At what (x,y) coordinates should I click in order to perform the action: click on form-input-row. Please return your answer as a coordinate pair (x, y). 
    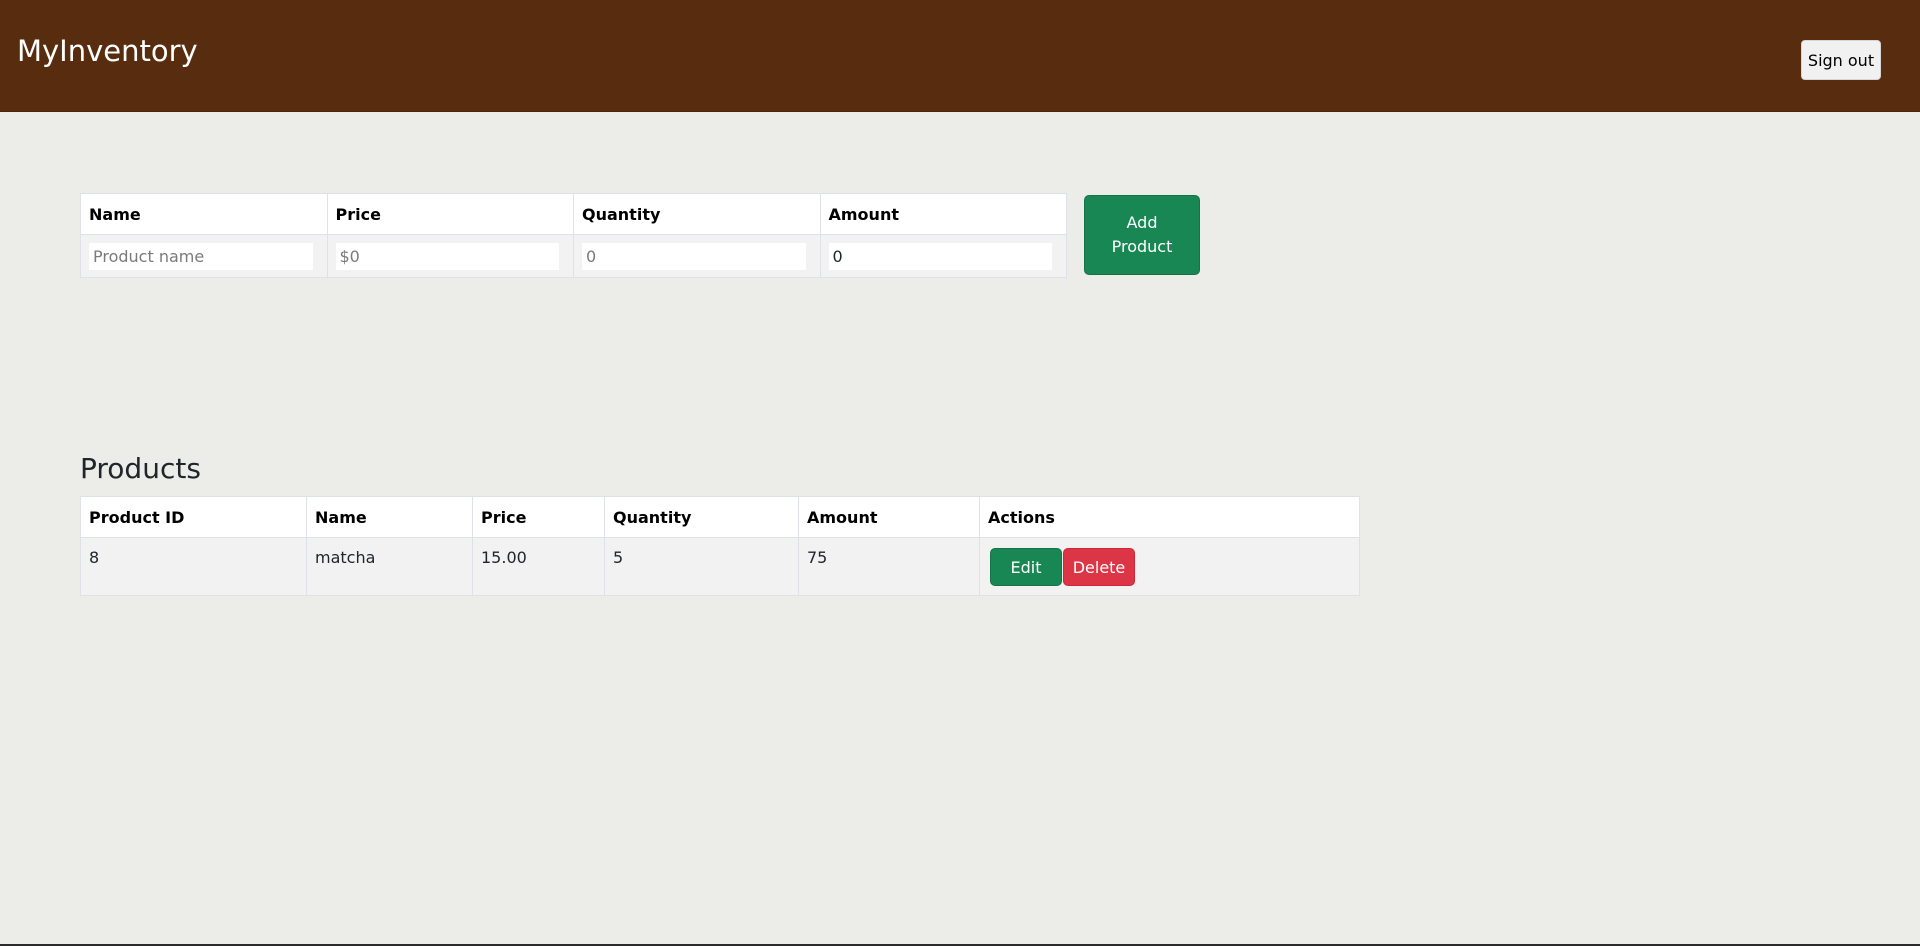
    Looking at the image, I should click on (573, 256).